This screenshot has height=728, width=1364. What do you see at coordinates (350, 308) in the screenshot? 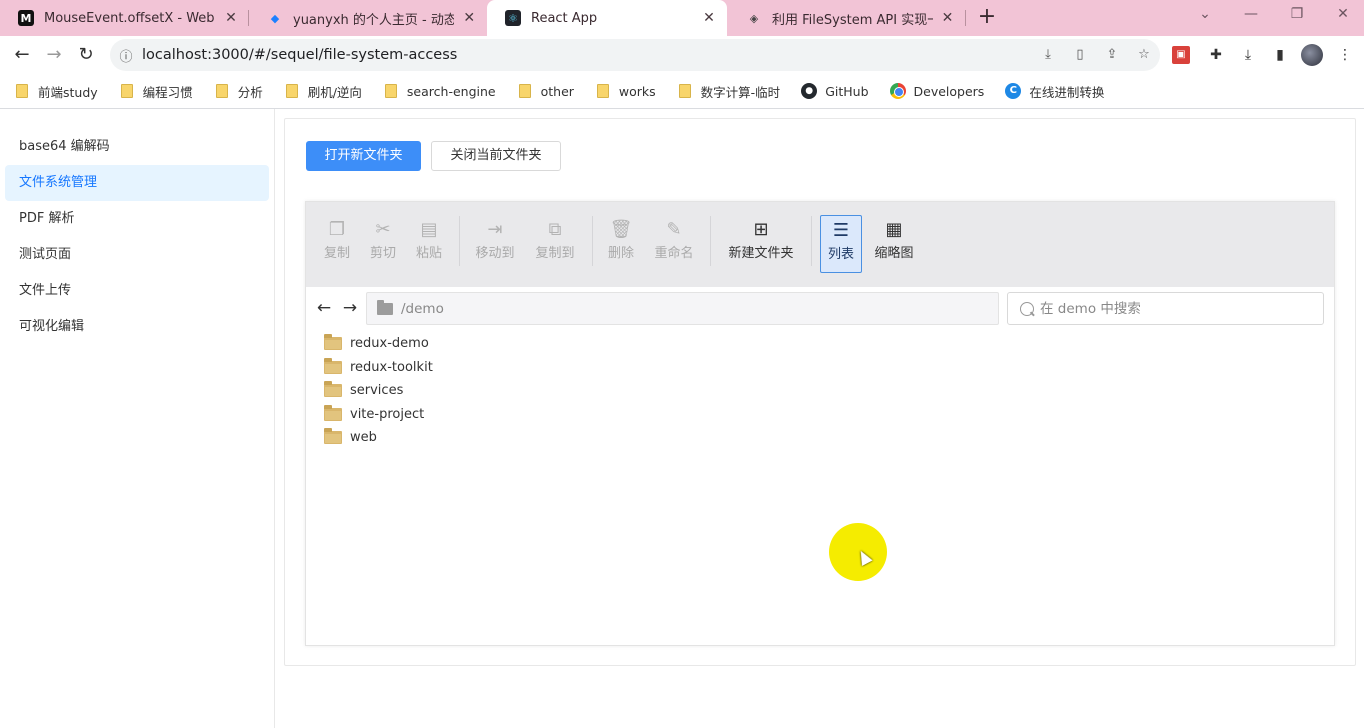
I see `forward-arrow-icon: →` at bounding box center [350, 308].